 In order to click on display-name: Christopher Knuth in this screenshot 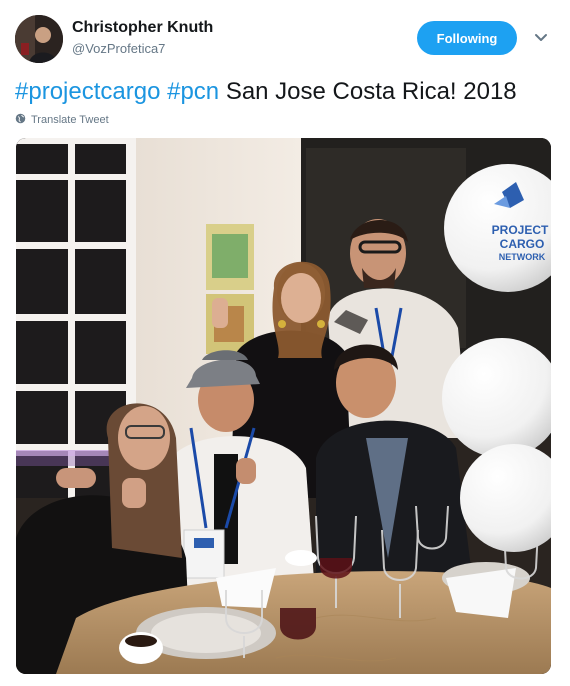, I will do `click(142, 28)`.